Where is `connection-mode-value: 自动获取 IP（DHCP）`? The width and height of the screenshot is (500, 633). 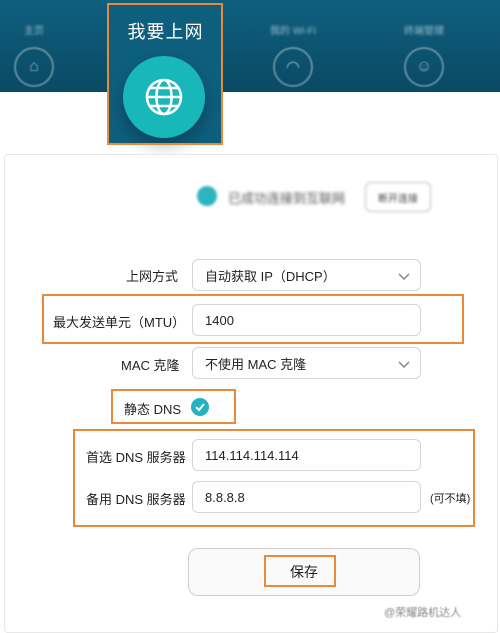 connection-mode-value: 自动获取 IP（DHCP） is located at coordinates (270, 276).